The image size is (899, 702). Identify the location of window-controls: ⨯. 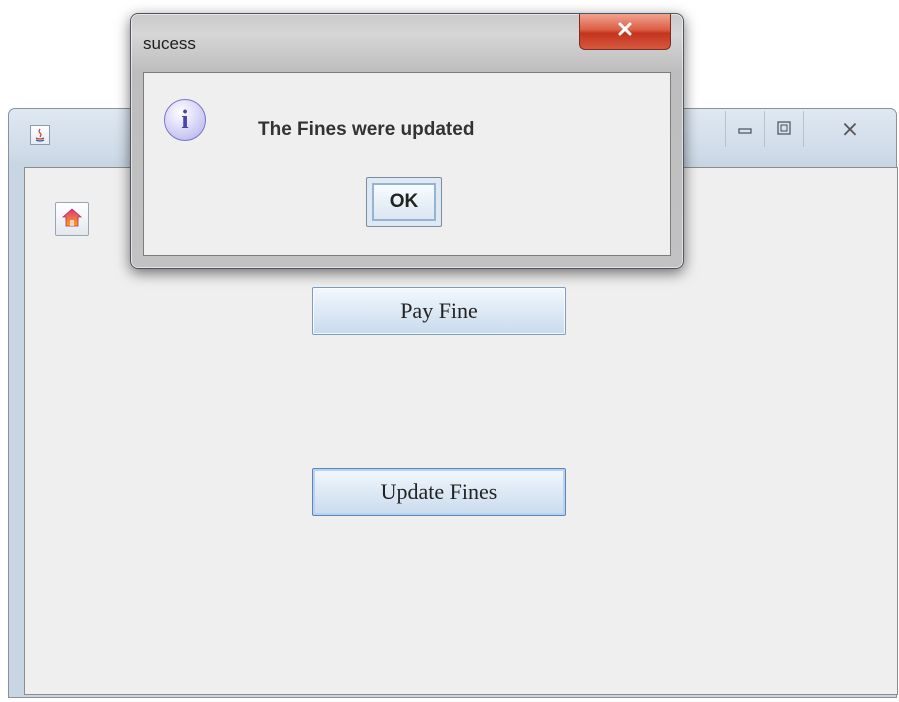
(810, 130).